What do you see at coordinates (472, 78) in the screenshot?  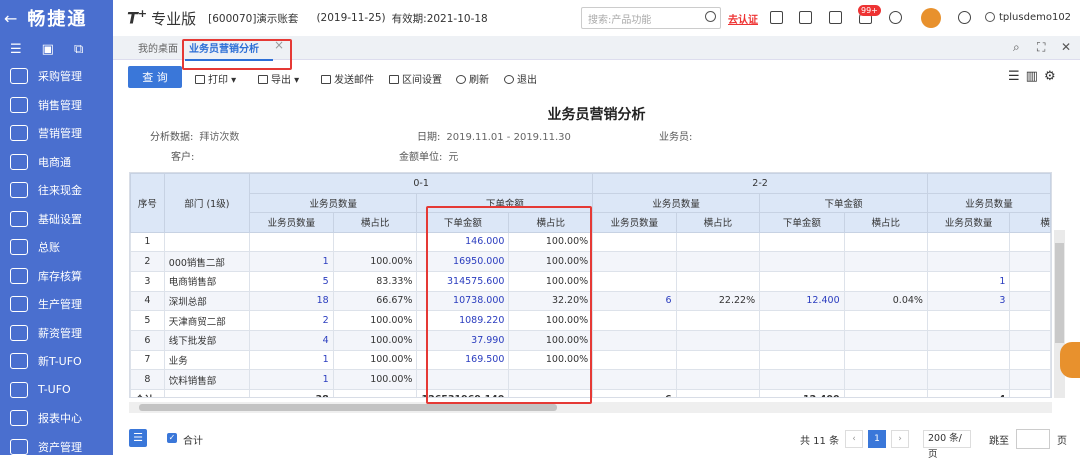 I see `refresh-button: 刷新` at bounding box center [472, 78].